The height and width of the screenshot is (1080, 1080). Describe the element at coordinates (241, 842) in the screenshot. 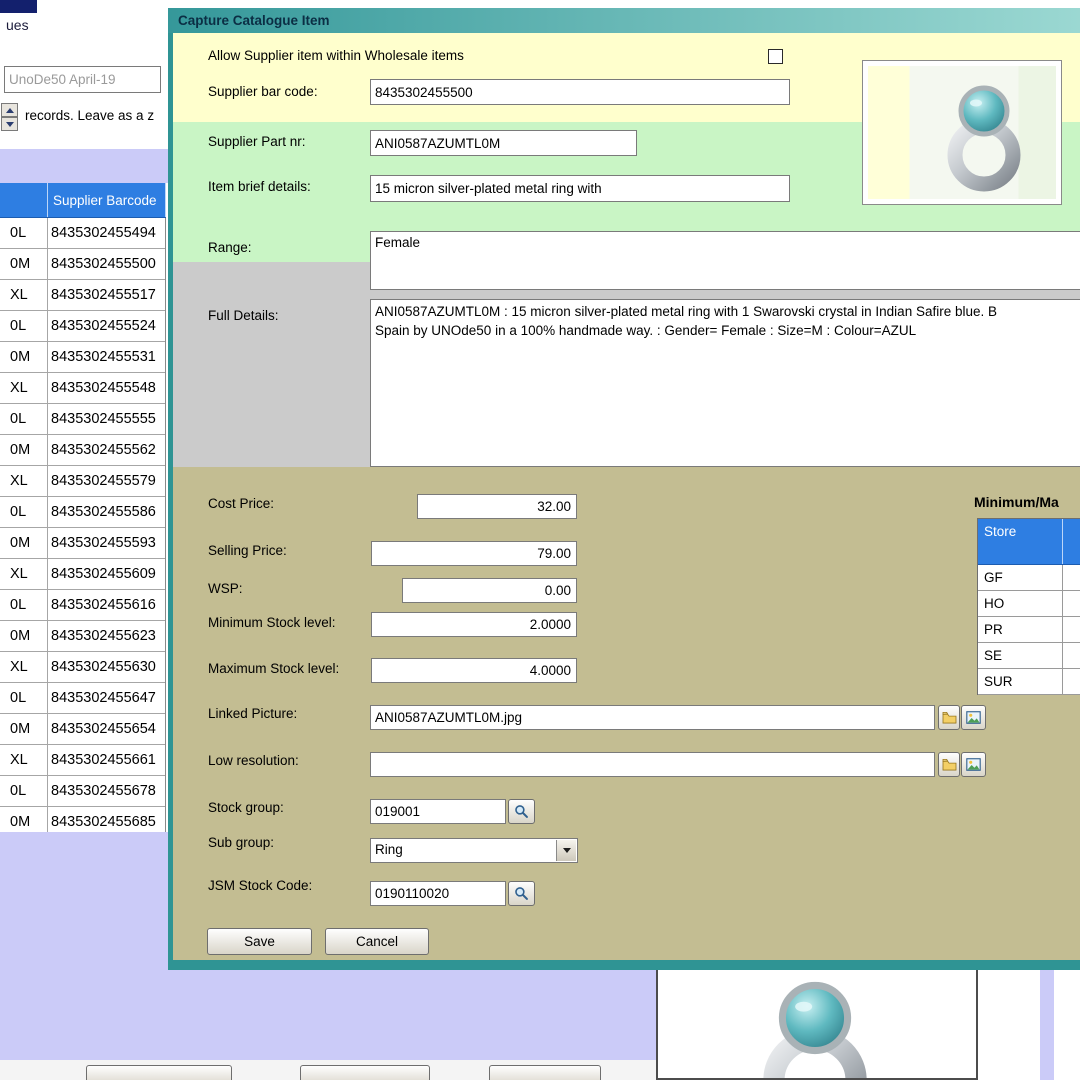

I see `sub-group-label: Sub group:` at that location.